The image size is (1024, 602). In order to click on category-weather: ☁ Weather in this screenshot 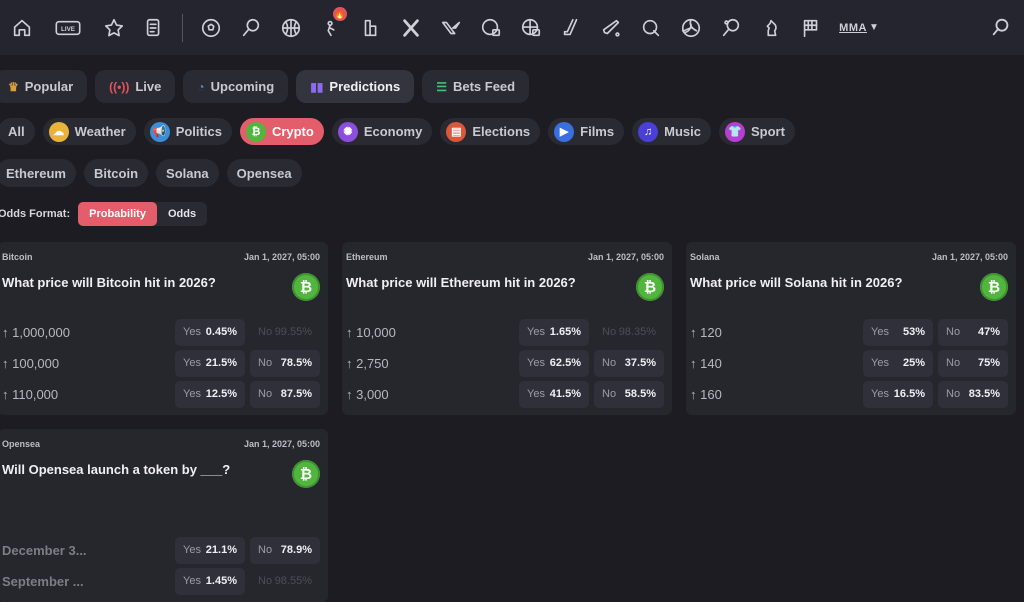, I will do `click(89, 131)`.